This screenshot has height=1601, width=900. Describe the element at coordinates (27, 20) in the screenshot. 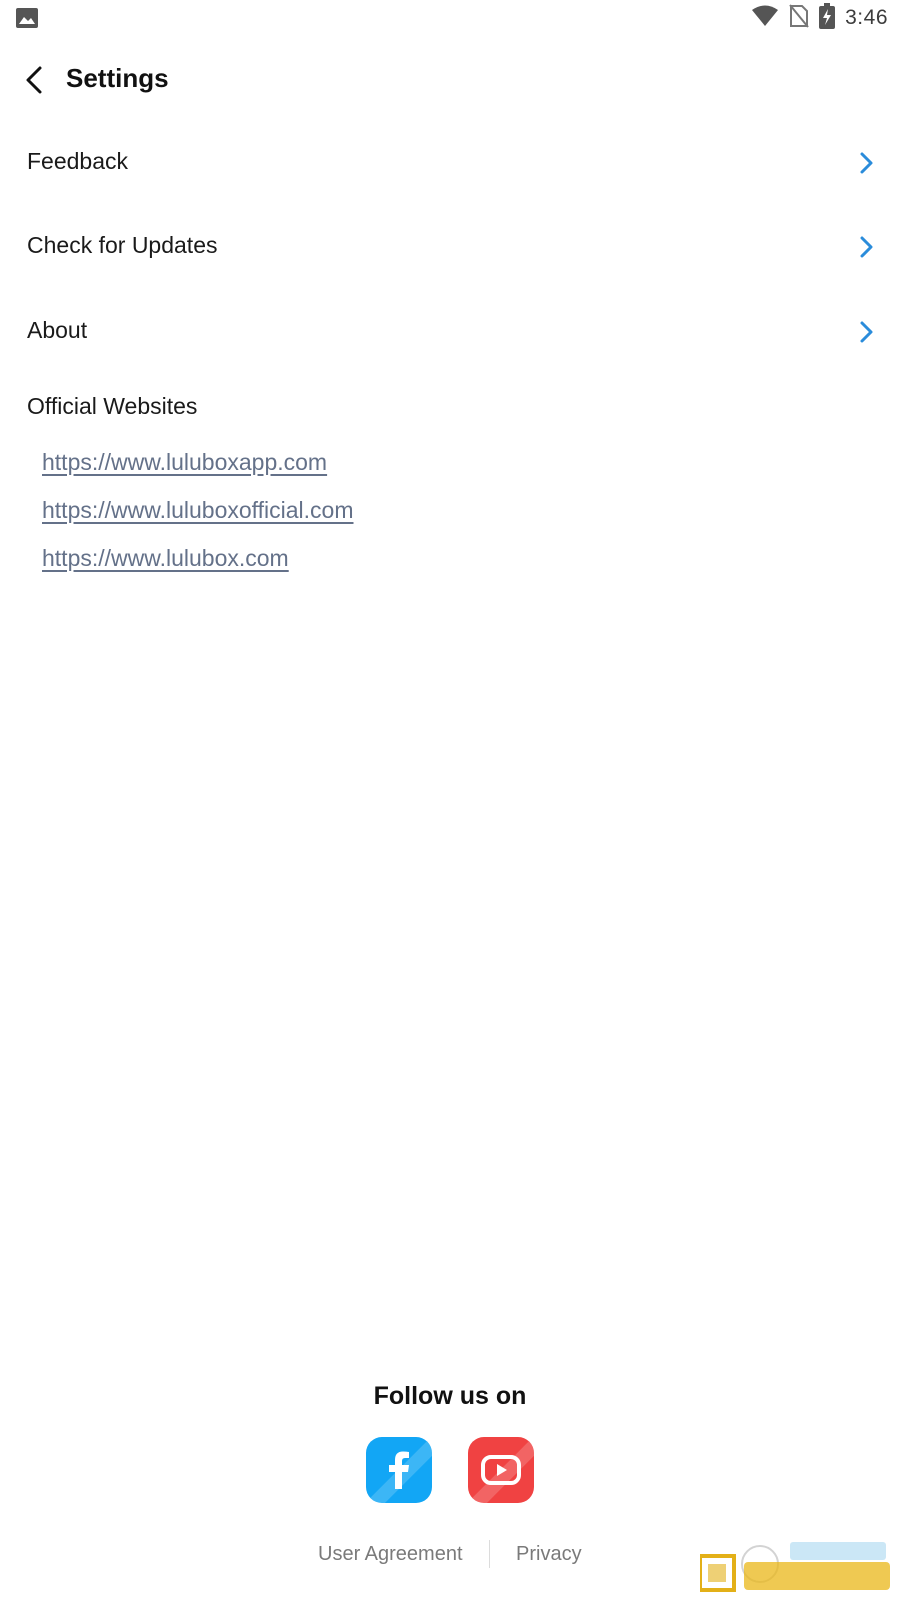

I see `gallery-icon` at that location.